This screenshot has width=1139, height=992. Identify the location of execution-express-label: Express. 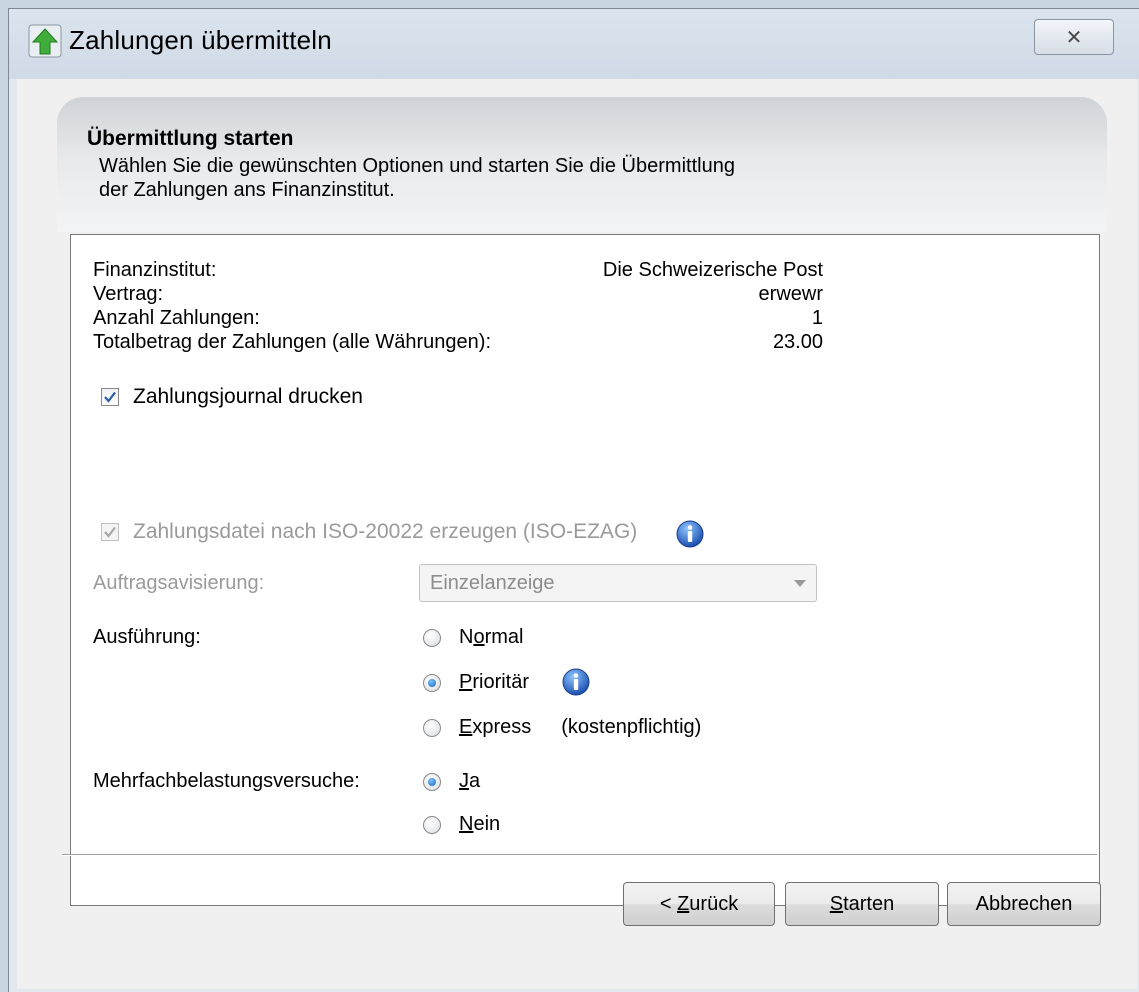
(495, 727).